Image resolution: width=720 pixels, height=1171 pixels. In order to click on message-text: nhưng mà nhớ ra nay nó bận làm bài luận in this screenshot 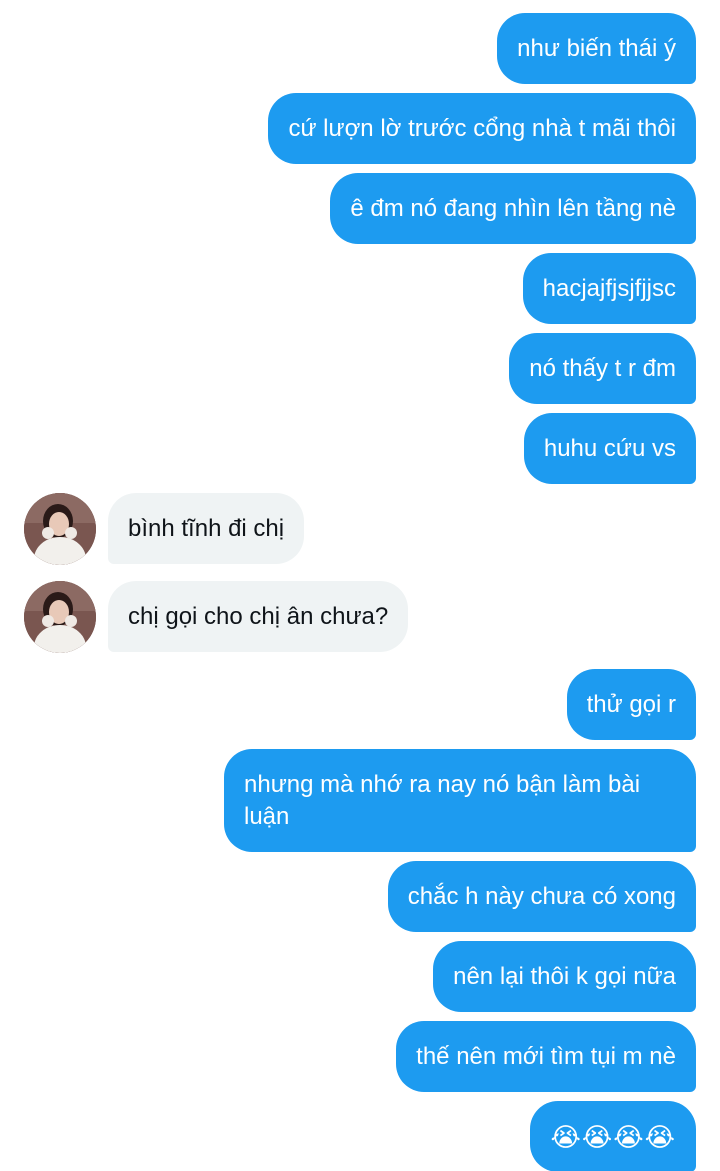, I will do `click(442, 800)`.